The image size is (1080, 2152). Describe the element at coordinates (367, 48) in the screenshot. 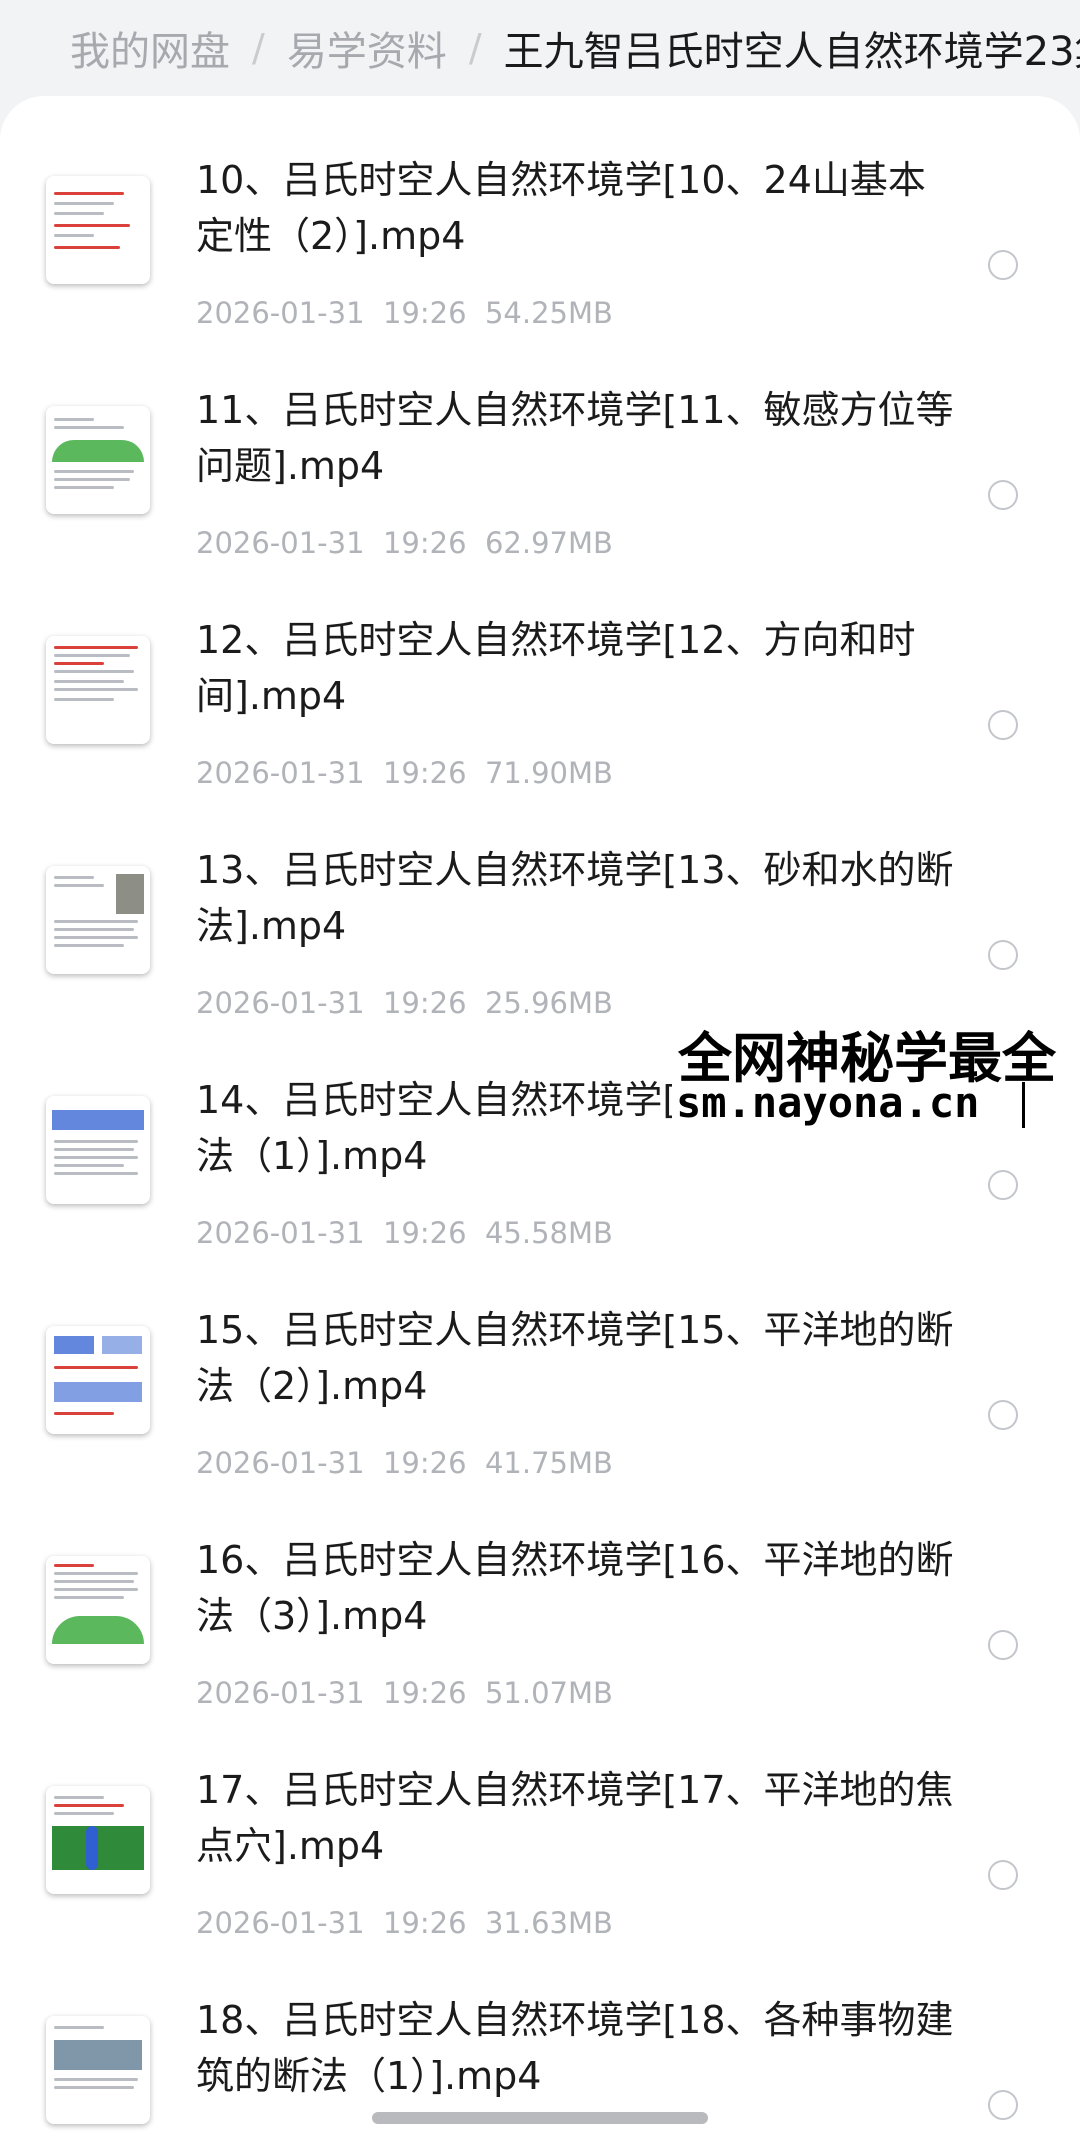

I see `breadcrumb-item-folder: 易学资料` at that location.